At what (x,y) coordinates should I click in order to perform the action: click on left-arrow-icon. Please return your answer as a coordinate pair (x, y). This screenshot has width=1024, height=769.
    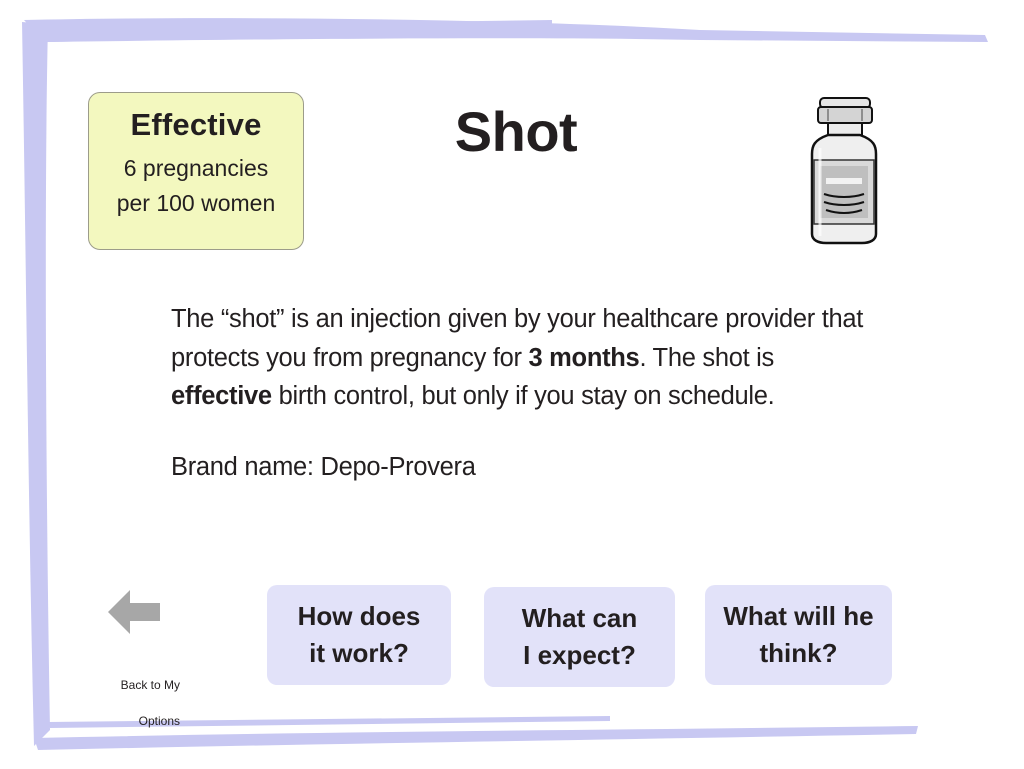
    Looking at the image, I should click on (134, 612).